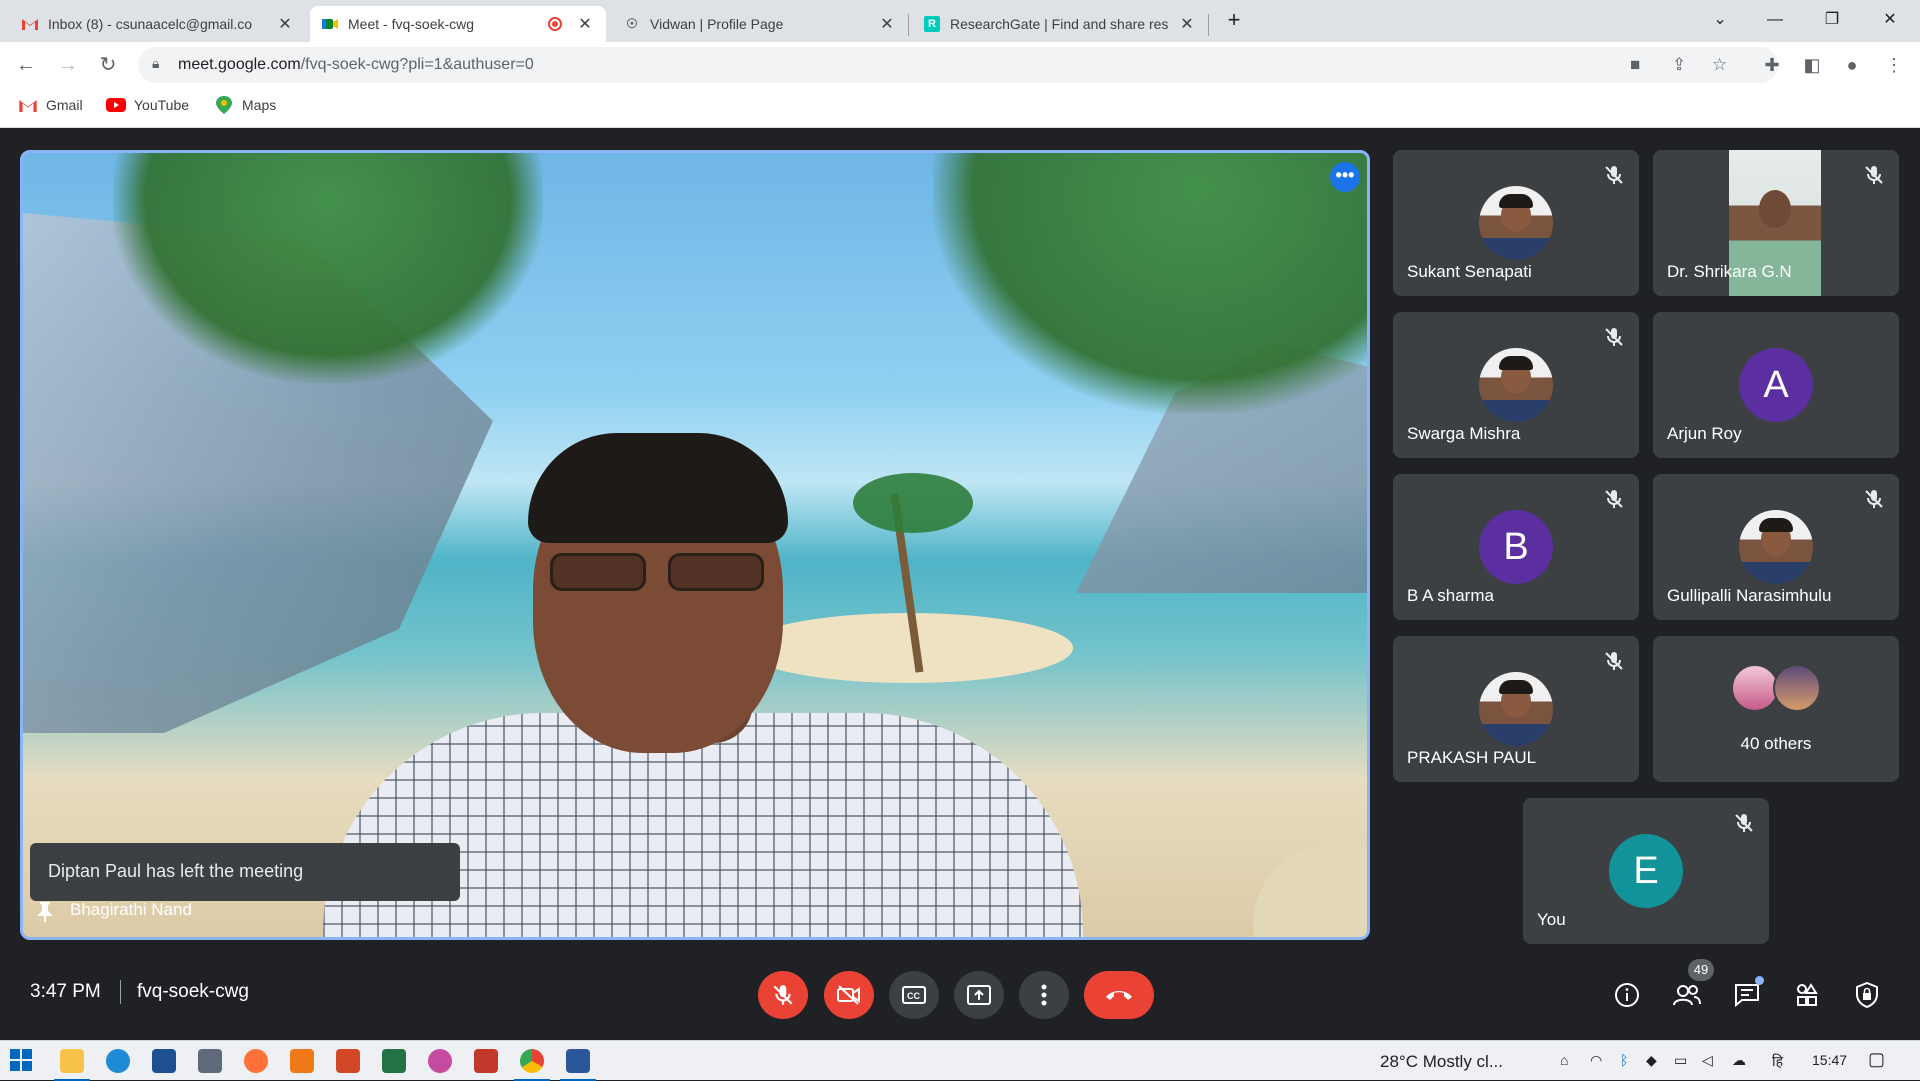 This screenshot has height=1081, width=1920. I want to click on hang-up-icon, so click(1119, 995).